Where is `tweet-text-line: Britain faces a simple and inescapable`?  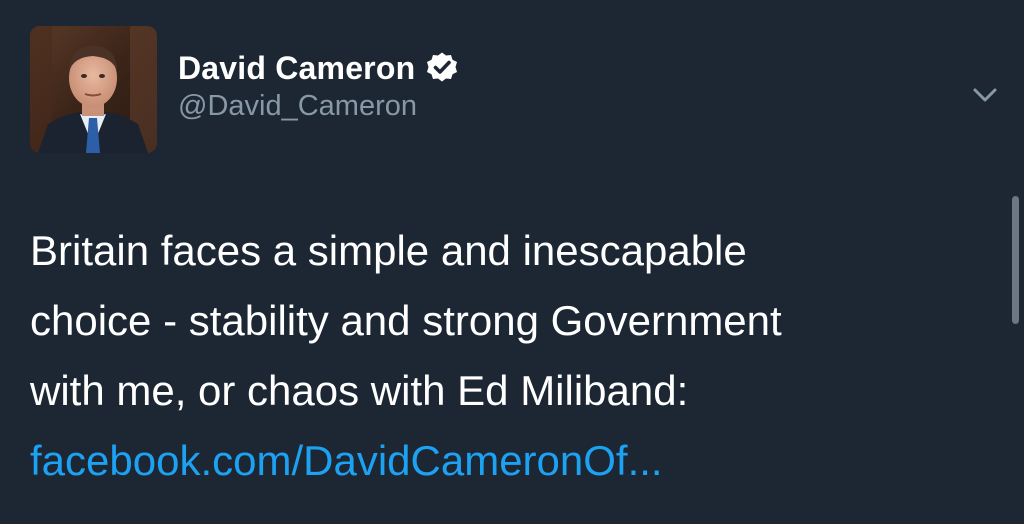 tweet-text-line: Britain faces a simple and inescapable is located at coordinates (388, 250).